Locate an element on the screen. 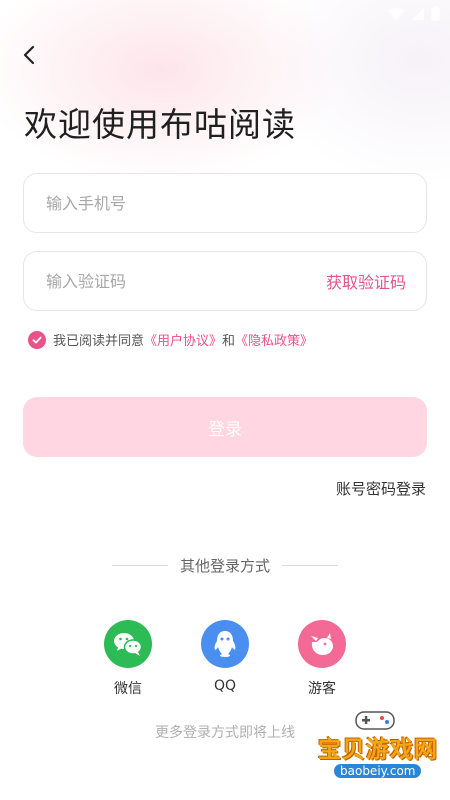 This screenshot has width=450, height=800. more-login-coming-text: 更多登录方式即将上线 is located at coordinates (225, 733).